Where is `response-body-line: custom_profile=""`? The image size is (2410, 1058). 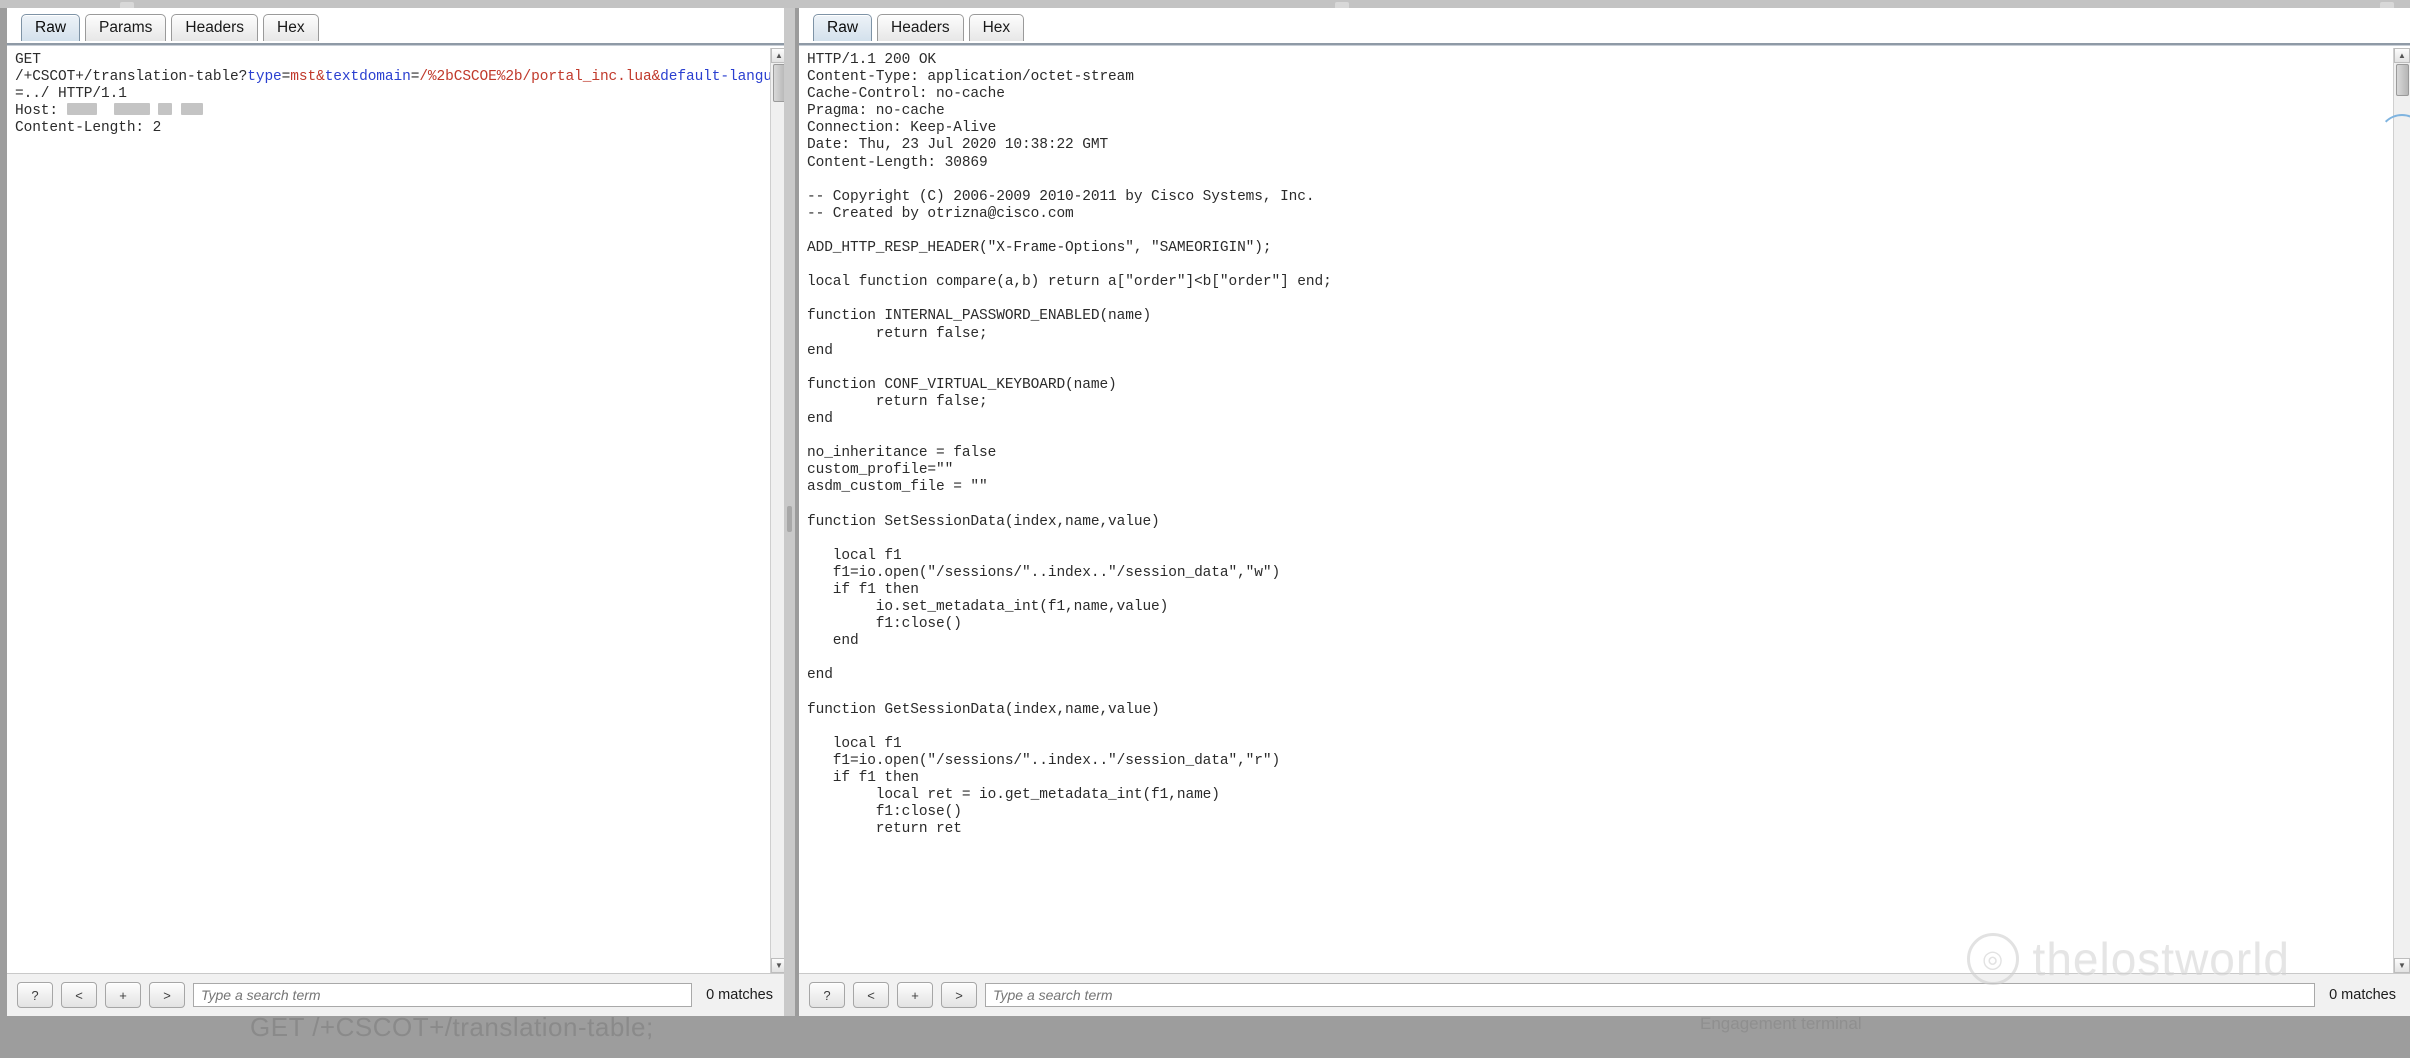 response-body-line: custom_profile="" is located at coordinates (880, 470).